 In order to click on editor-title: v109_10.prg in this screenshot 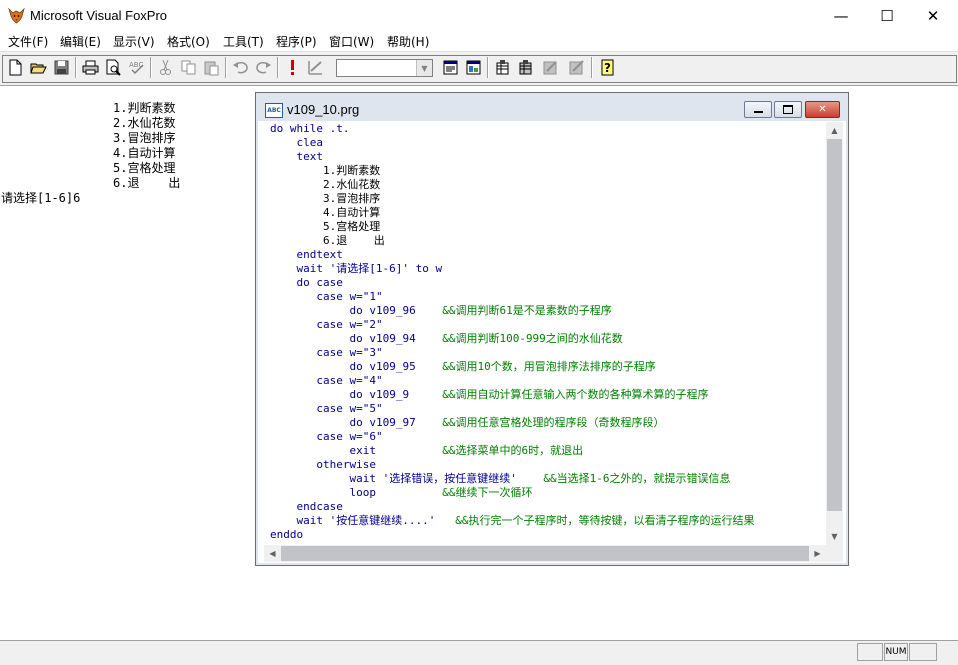, I will do `click(323, 109)`.